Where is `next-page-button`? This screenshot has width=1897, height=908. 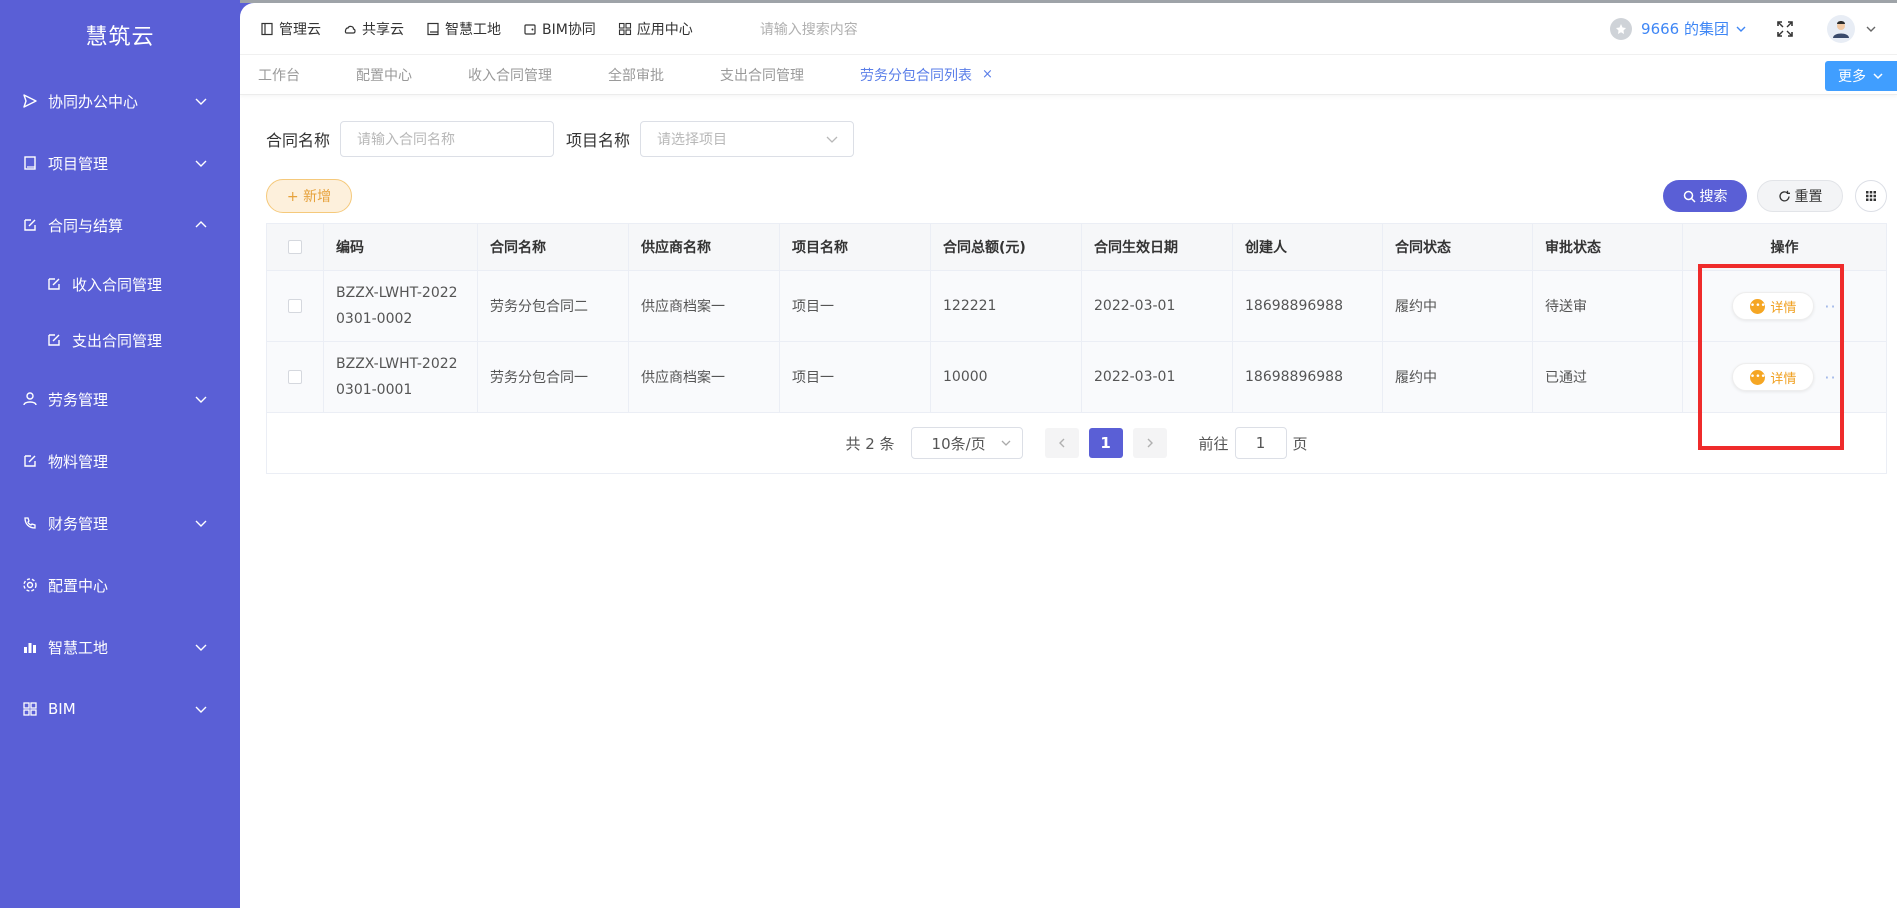
next-page-button is located at coordinates (1149, 443).